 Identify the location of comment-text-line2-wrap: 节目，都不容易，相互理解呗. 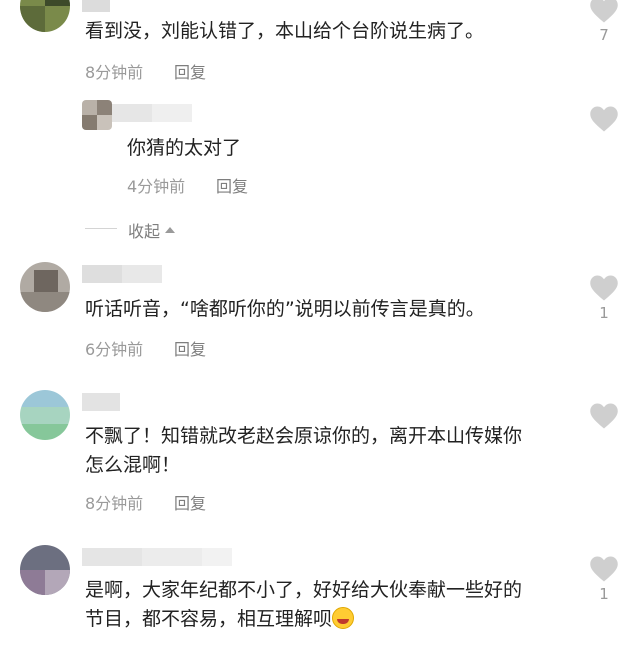
(220, 619).